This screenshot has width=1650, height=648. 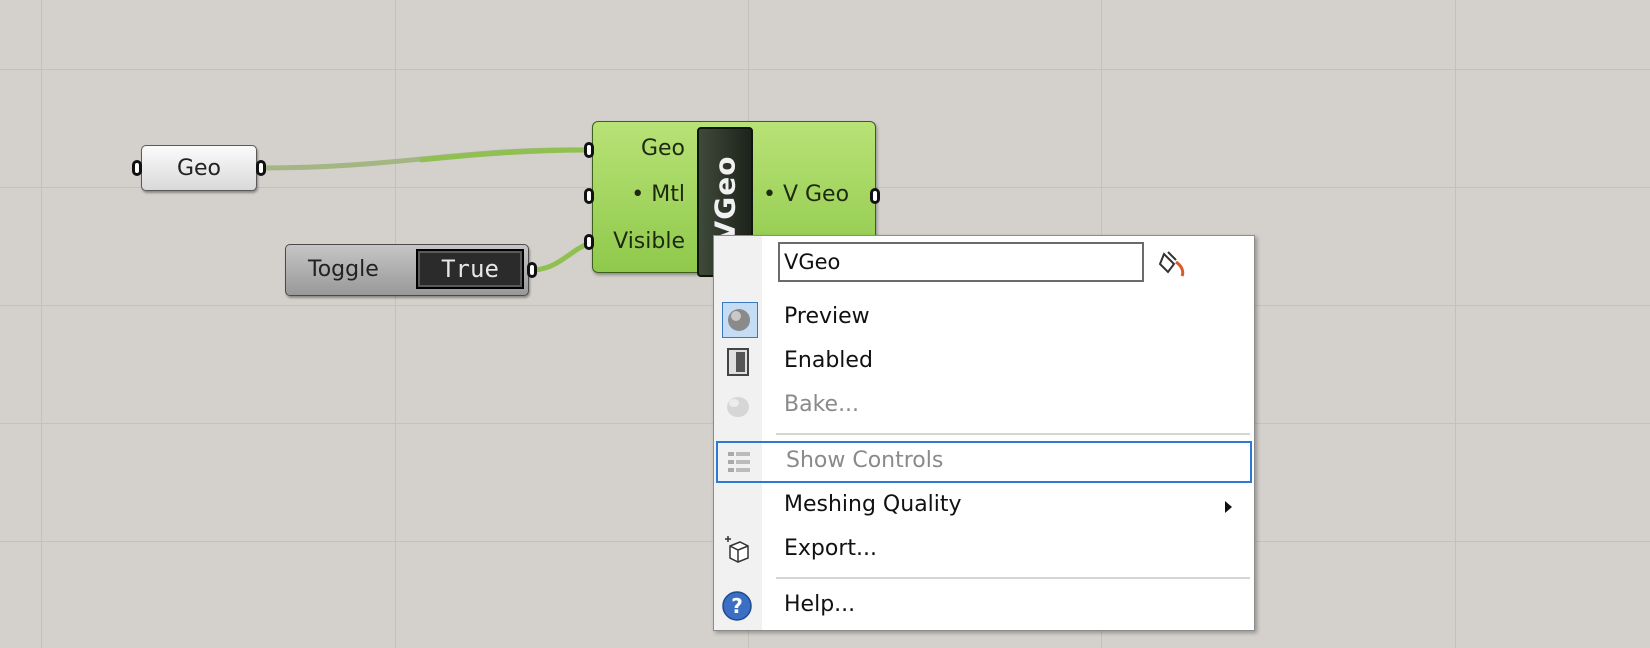 I want to click on menu-item-preview: Preview, so click(x=984, y=318).